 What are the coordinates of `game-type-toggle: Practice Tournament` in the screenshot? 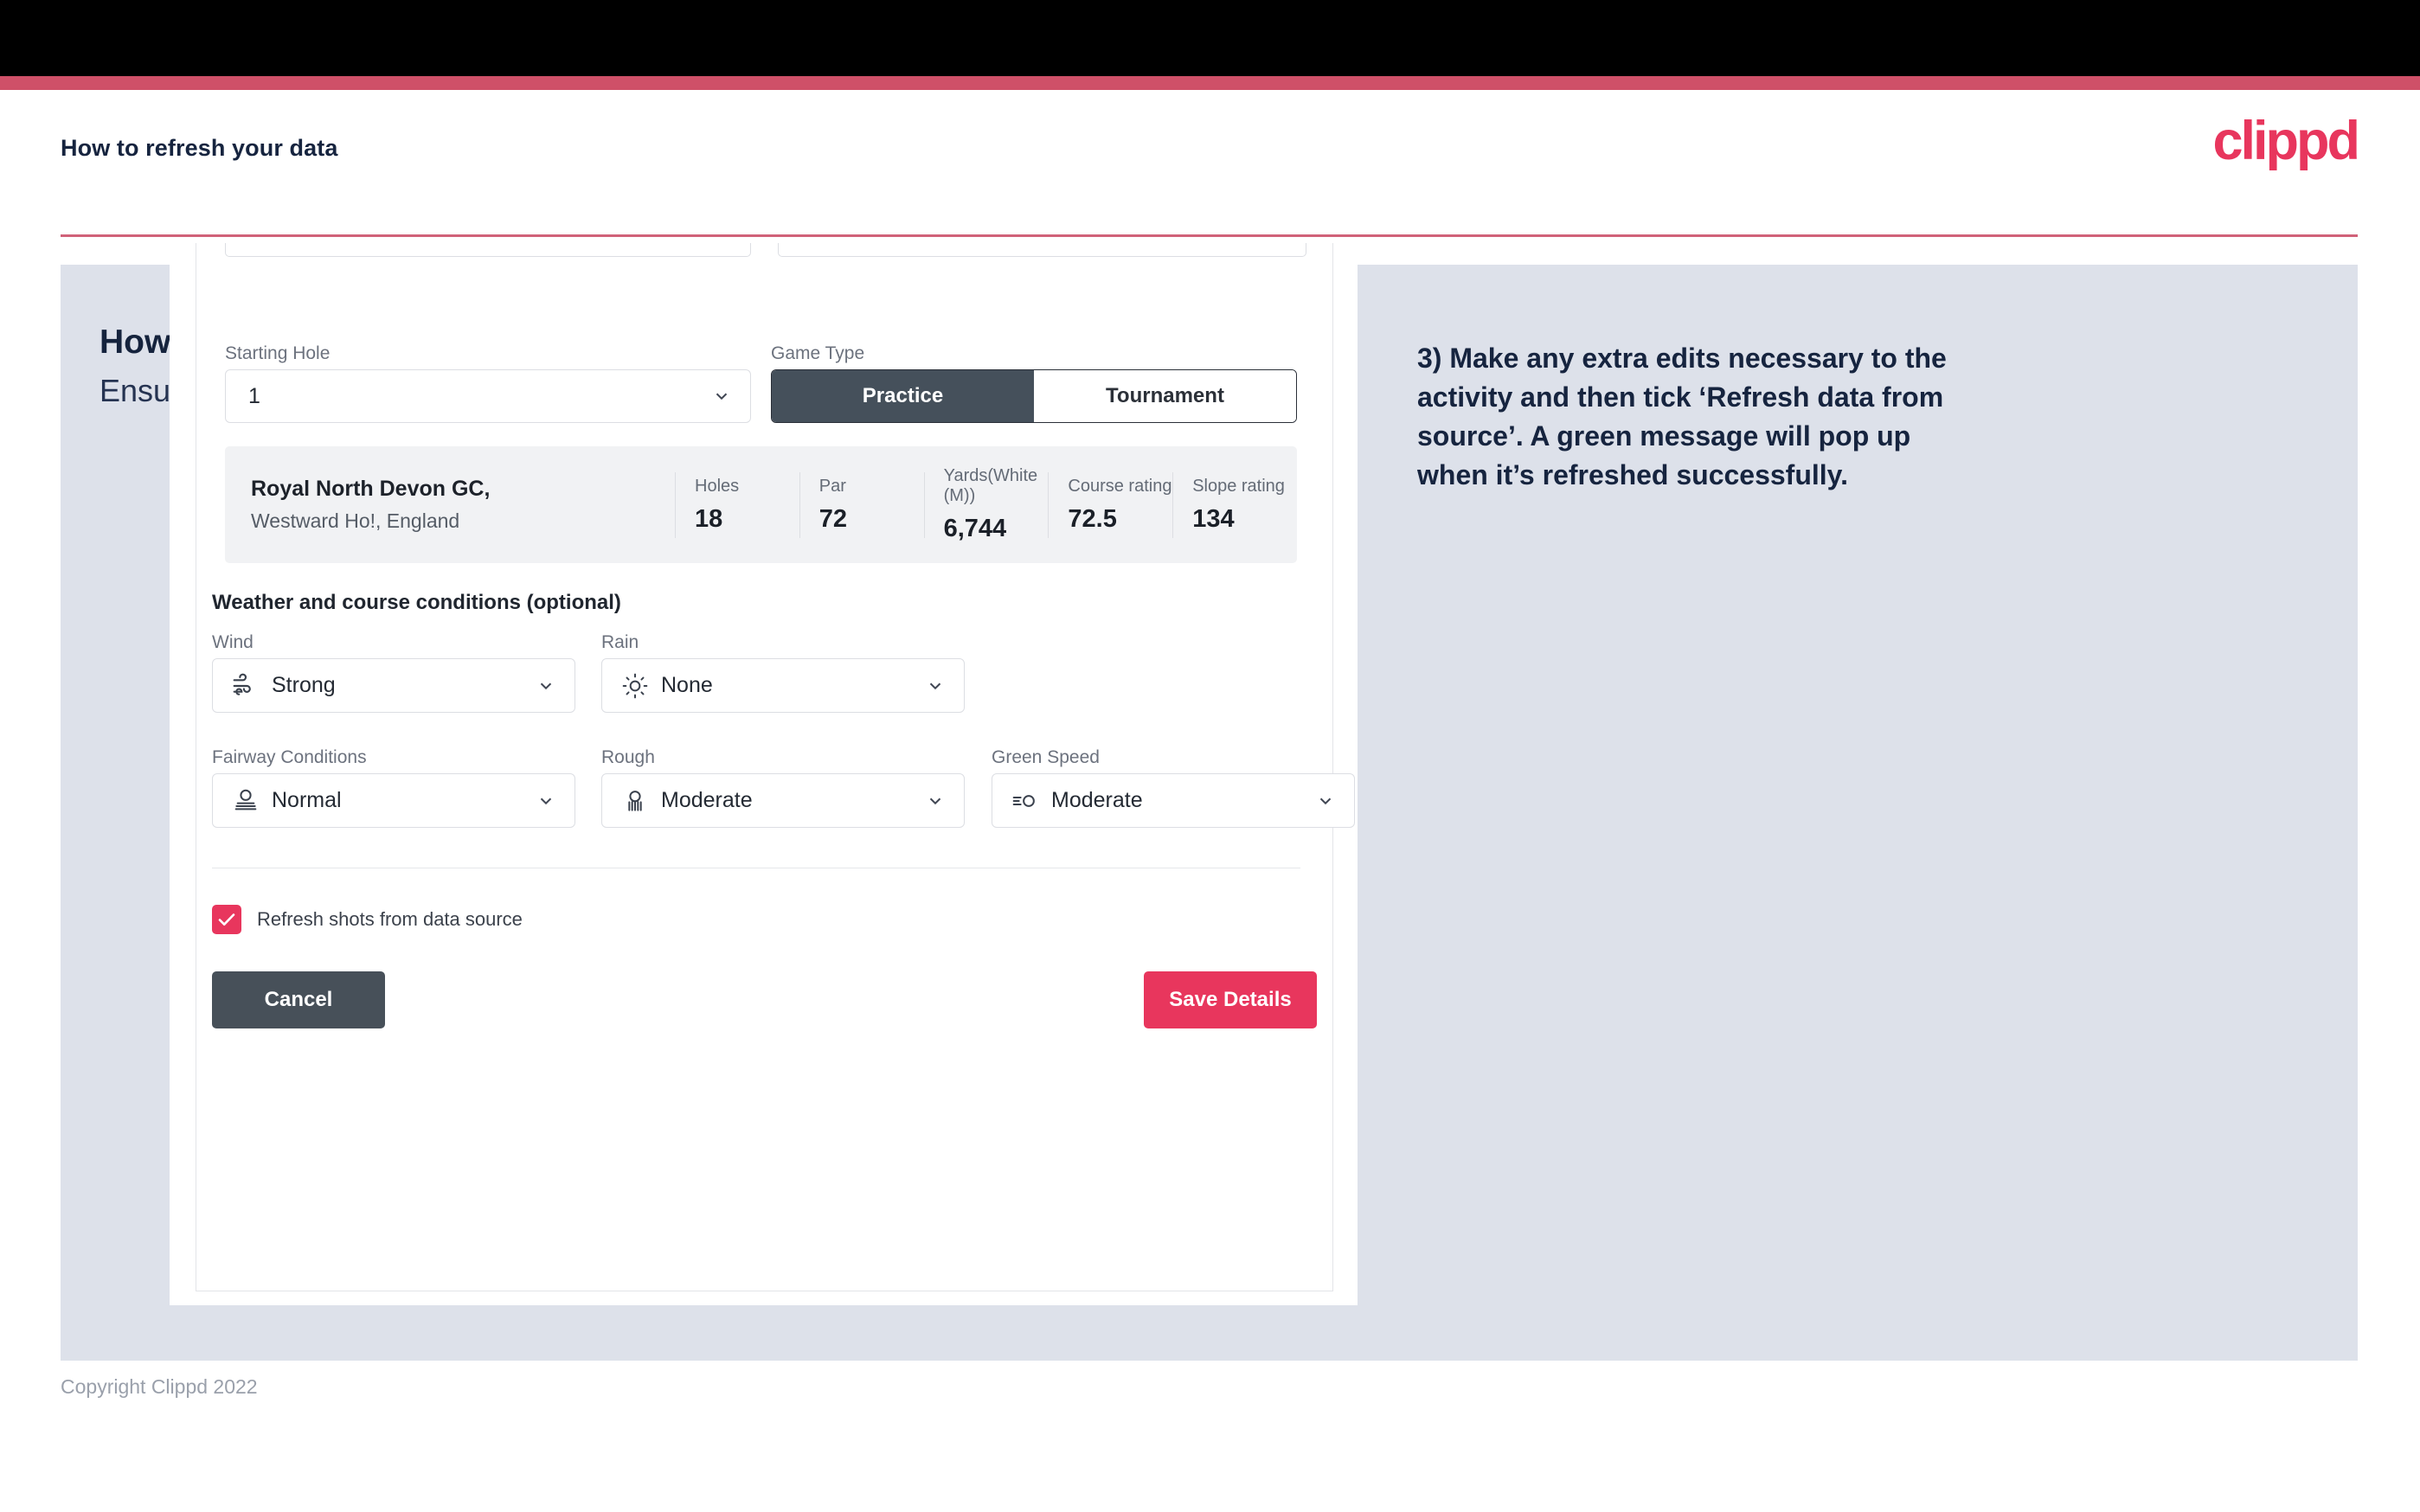 It's located at (1034, 396).